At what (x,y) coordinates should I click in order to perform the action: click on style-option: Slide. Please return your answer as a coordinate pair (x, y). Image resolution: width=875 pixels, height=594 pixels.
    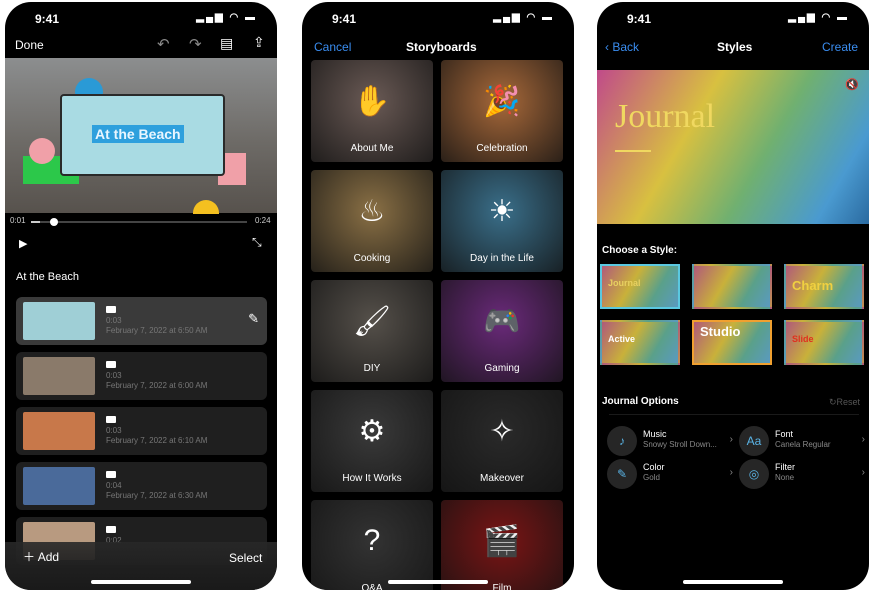
    Looking at the image, I should click on (824, 342).